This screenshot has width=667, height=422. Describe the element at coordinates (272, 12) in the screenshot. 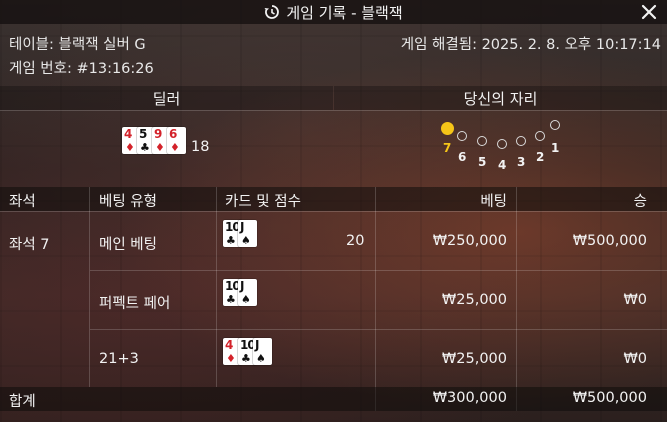

I see `history-icon` at that location.